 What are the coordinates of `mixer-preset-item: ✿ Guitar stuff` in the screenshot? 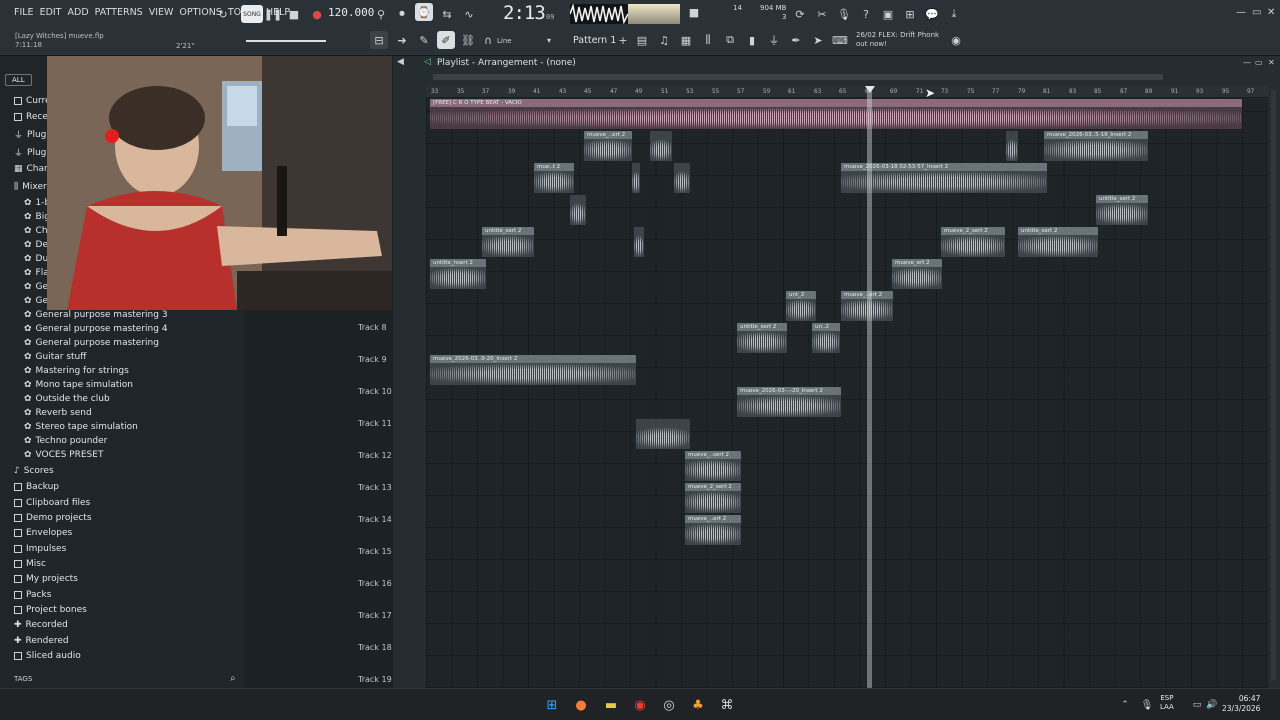 It's located at (55, 357).